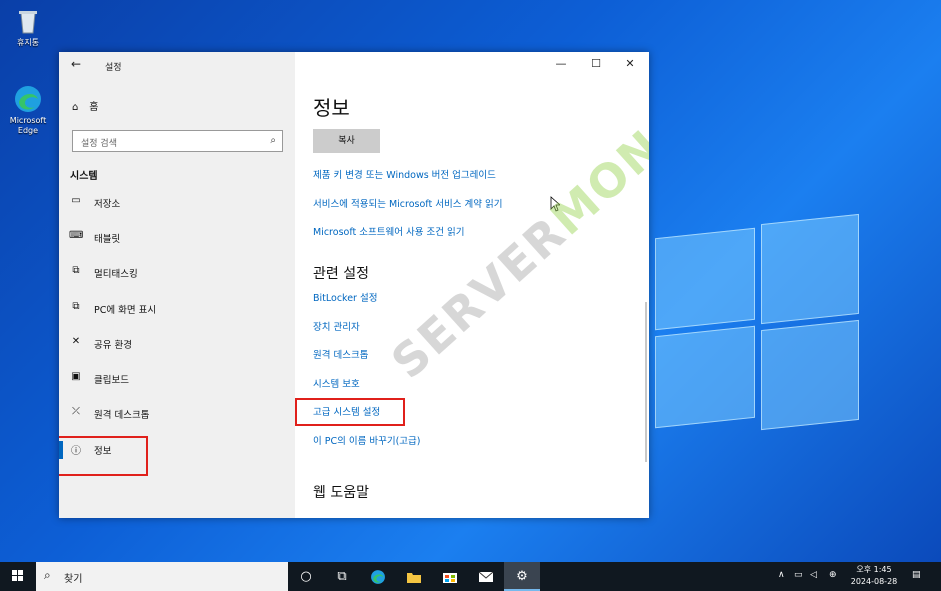 This screenshot has width=941, height=591. I want to click on taskbar-settings-button: ⚙, so click(522, 576).